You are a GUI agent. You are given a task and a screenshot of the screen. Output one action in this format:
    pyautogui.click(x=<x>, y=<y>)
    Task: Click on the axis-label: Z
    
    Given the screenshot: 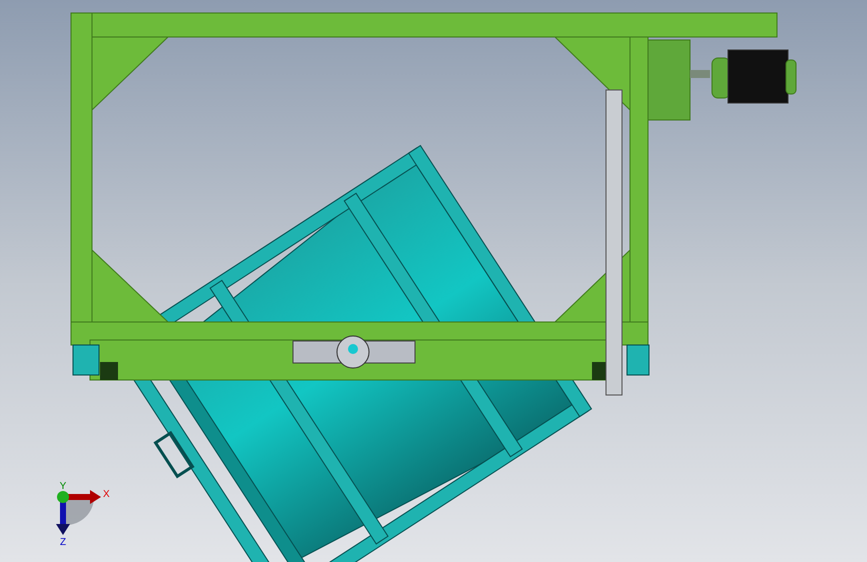 What is the action you would take?
    pyautogui.click(x=63, y=542)
    